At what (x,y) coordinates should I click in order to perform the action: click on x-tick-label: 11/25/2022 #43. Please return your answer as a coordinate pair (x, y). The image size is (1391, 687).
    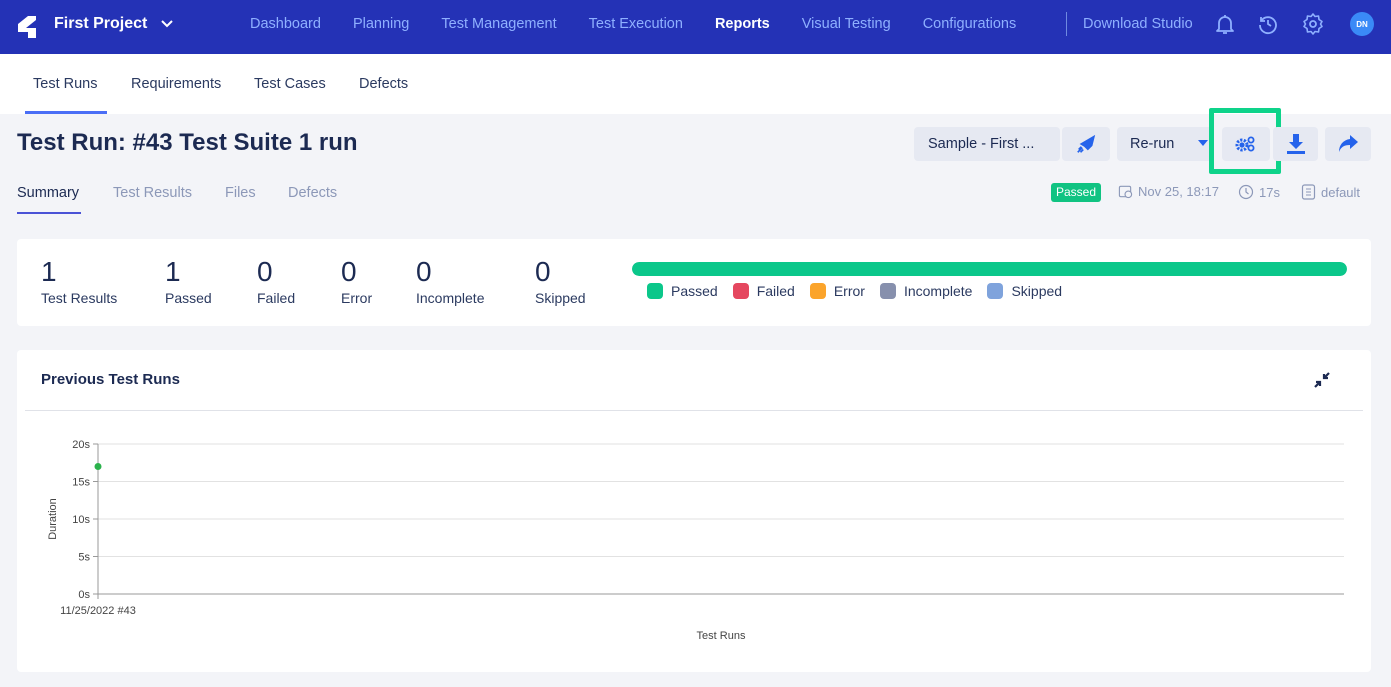
    Looking at the image, I should click on (98, 611).